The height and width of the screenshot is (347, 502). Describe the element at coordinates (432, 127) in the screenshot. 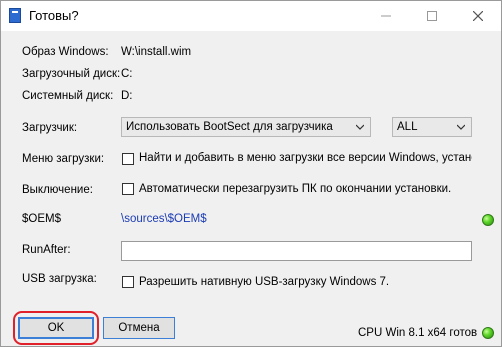

I see `bootloader-target-select: ALL` at that location.